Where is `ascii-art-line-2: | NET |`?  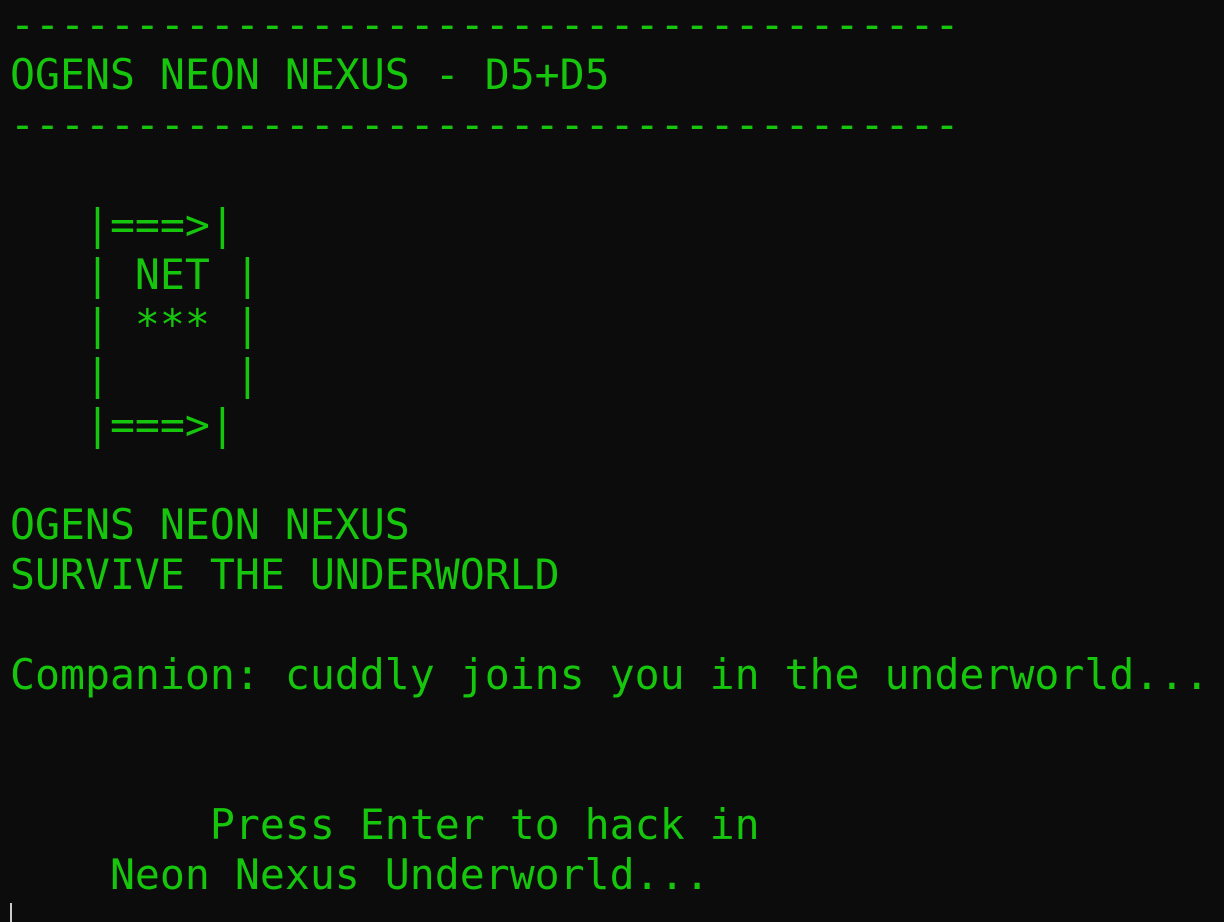
ascii-art-line-2: | NET | is located at coordinates (135, 274).